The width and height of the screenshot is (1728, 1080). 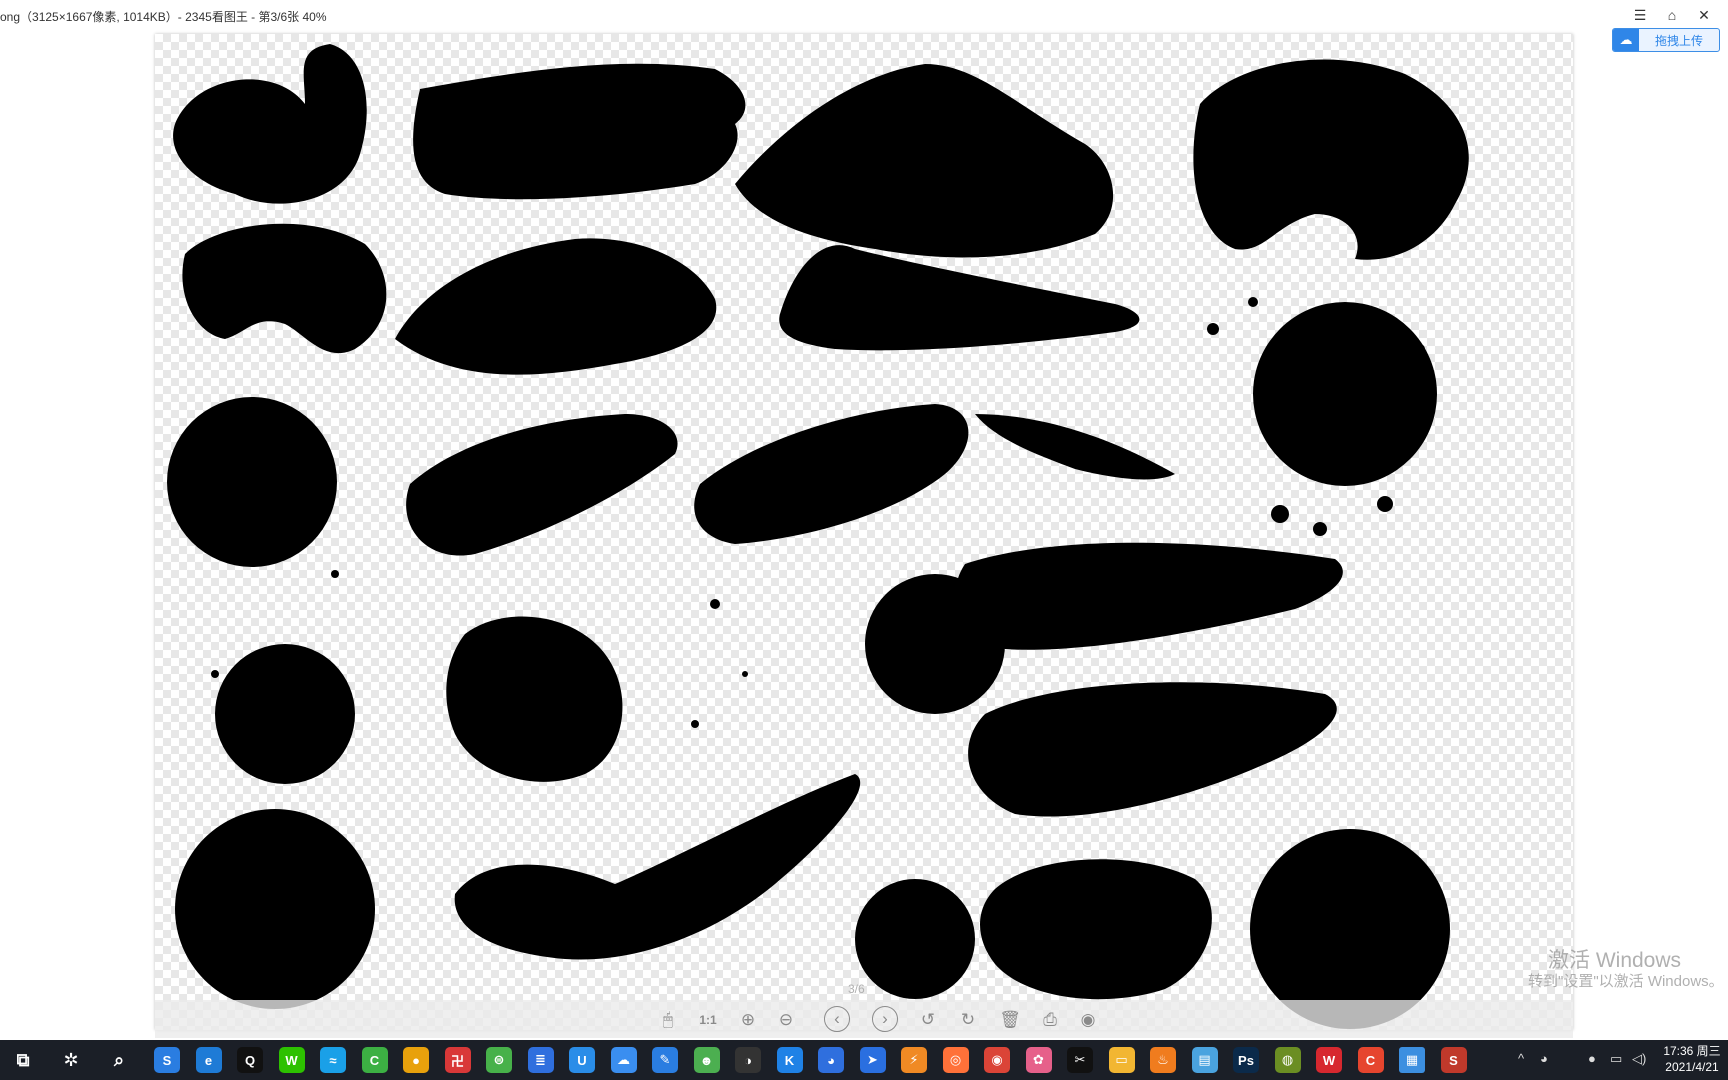 What do you see at coordinates (708, 1020) in the screenshot?
I see `actual-size-button: 1:1` at bounding box center [708, 1020].